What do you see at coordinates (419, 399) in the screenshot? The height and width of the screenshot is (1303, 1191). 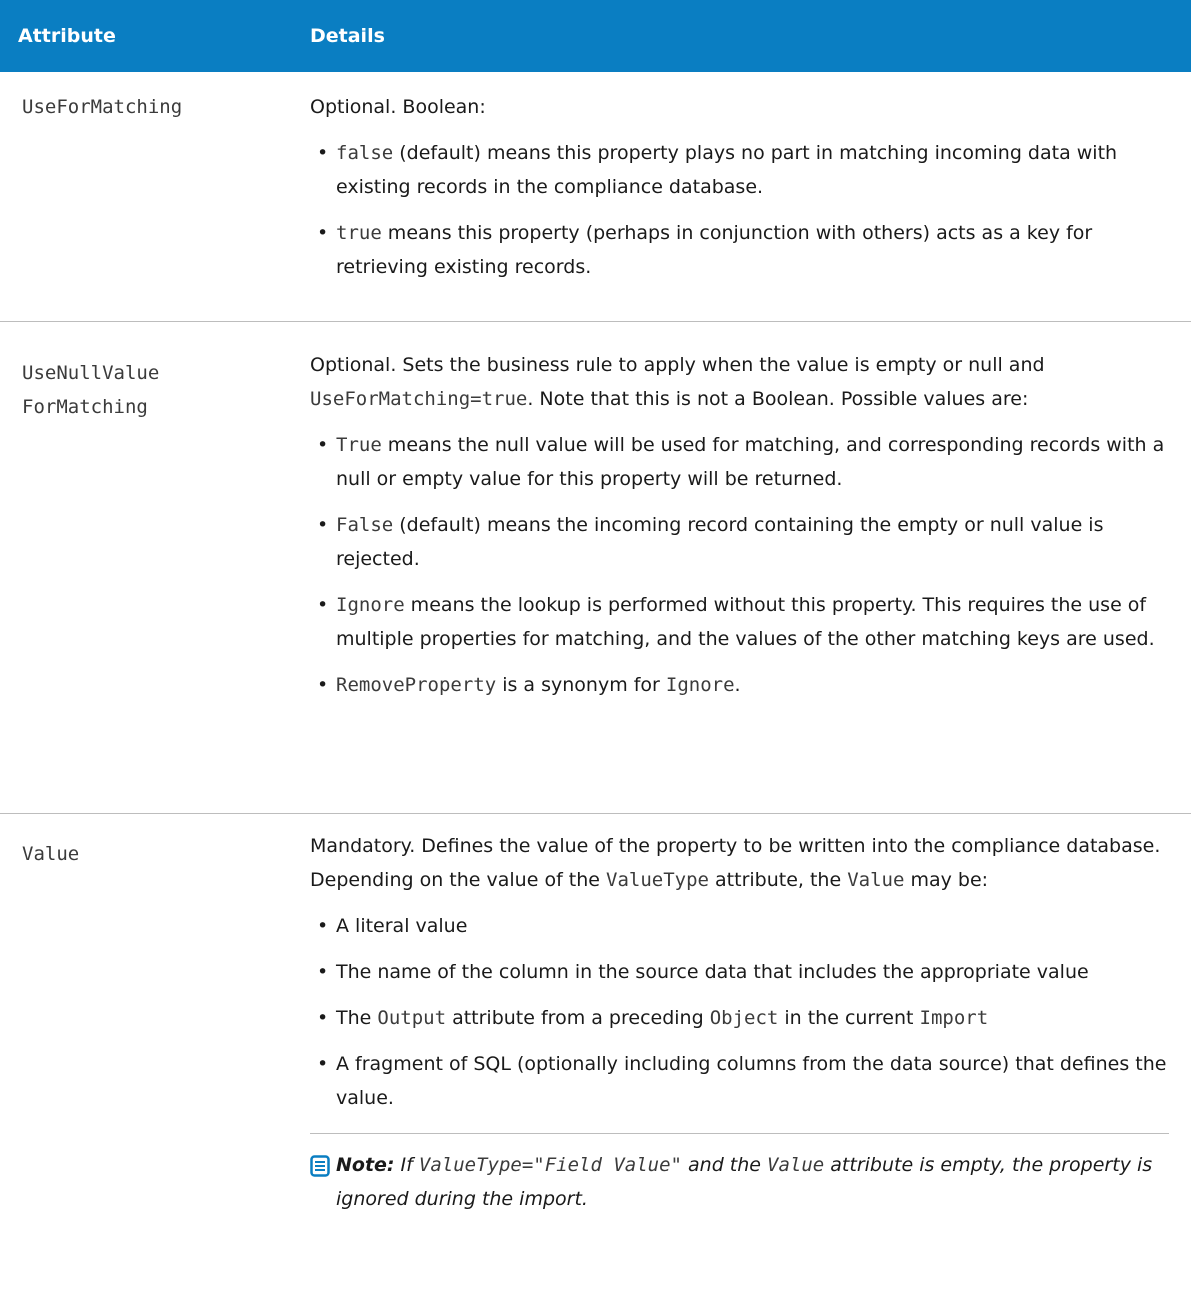 I see `code-value: UseForMatching=true` at bounding box center [419, 399].